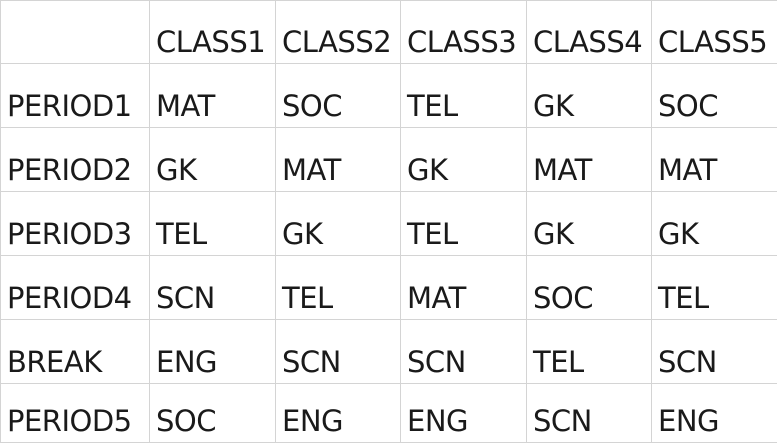  I want to click on header-row: CLASS1 CLASS2 CLASS3 CLASS4 CLASS5, so click(389, 32).